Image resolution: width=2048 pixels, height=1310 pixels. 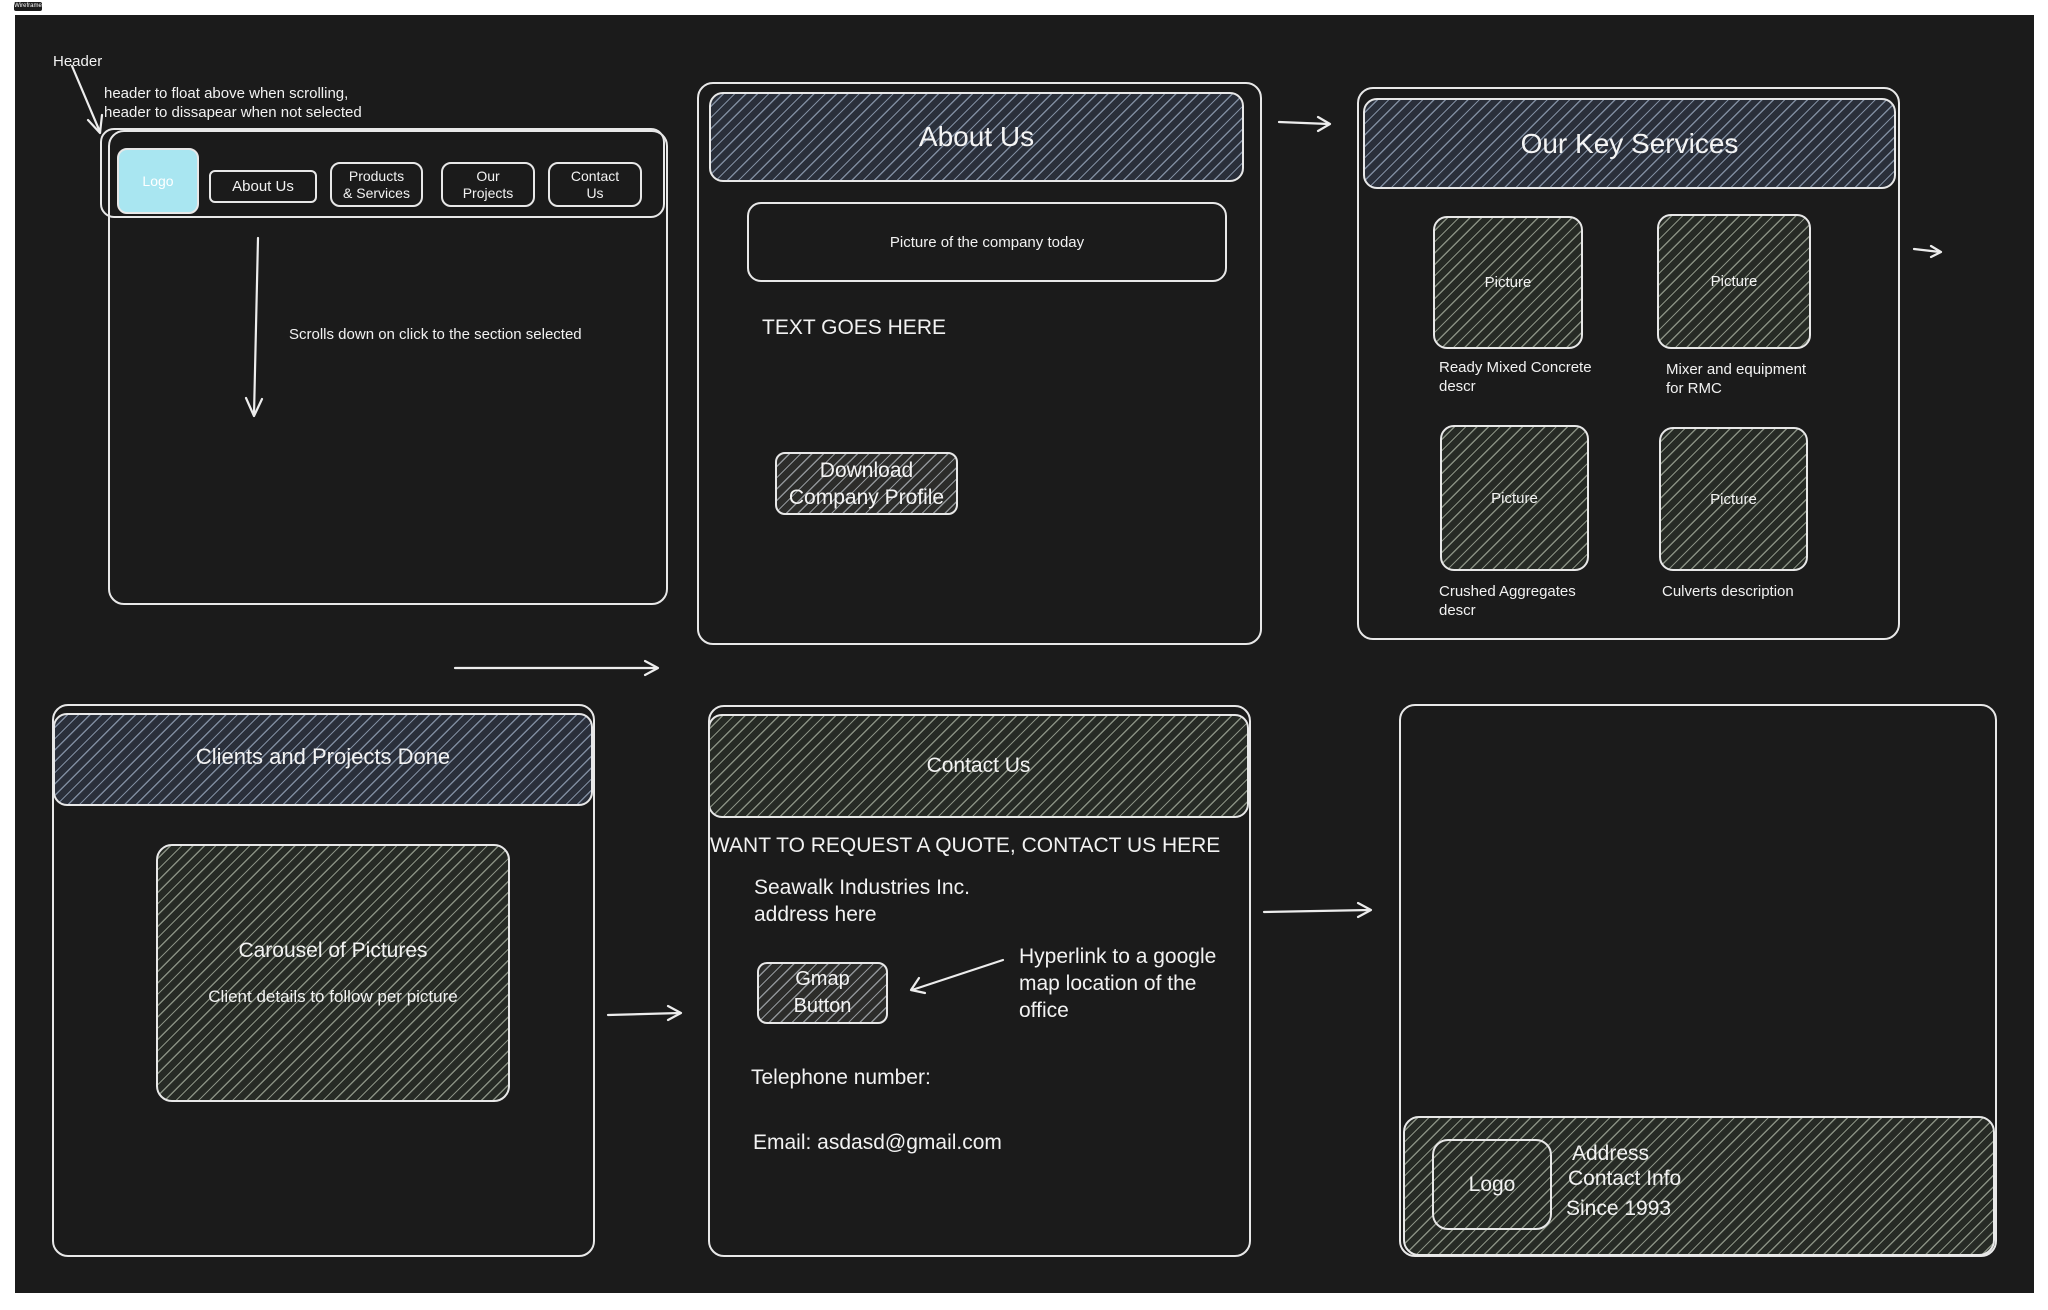 I want to click on services-next-arrow, so click(x=1927, y=251).